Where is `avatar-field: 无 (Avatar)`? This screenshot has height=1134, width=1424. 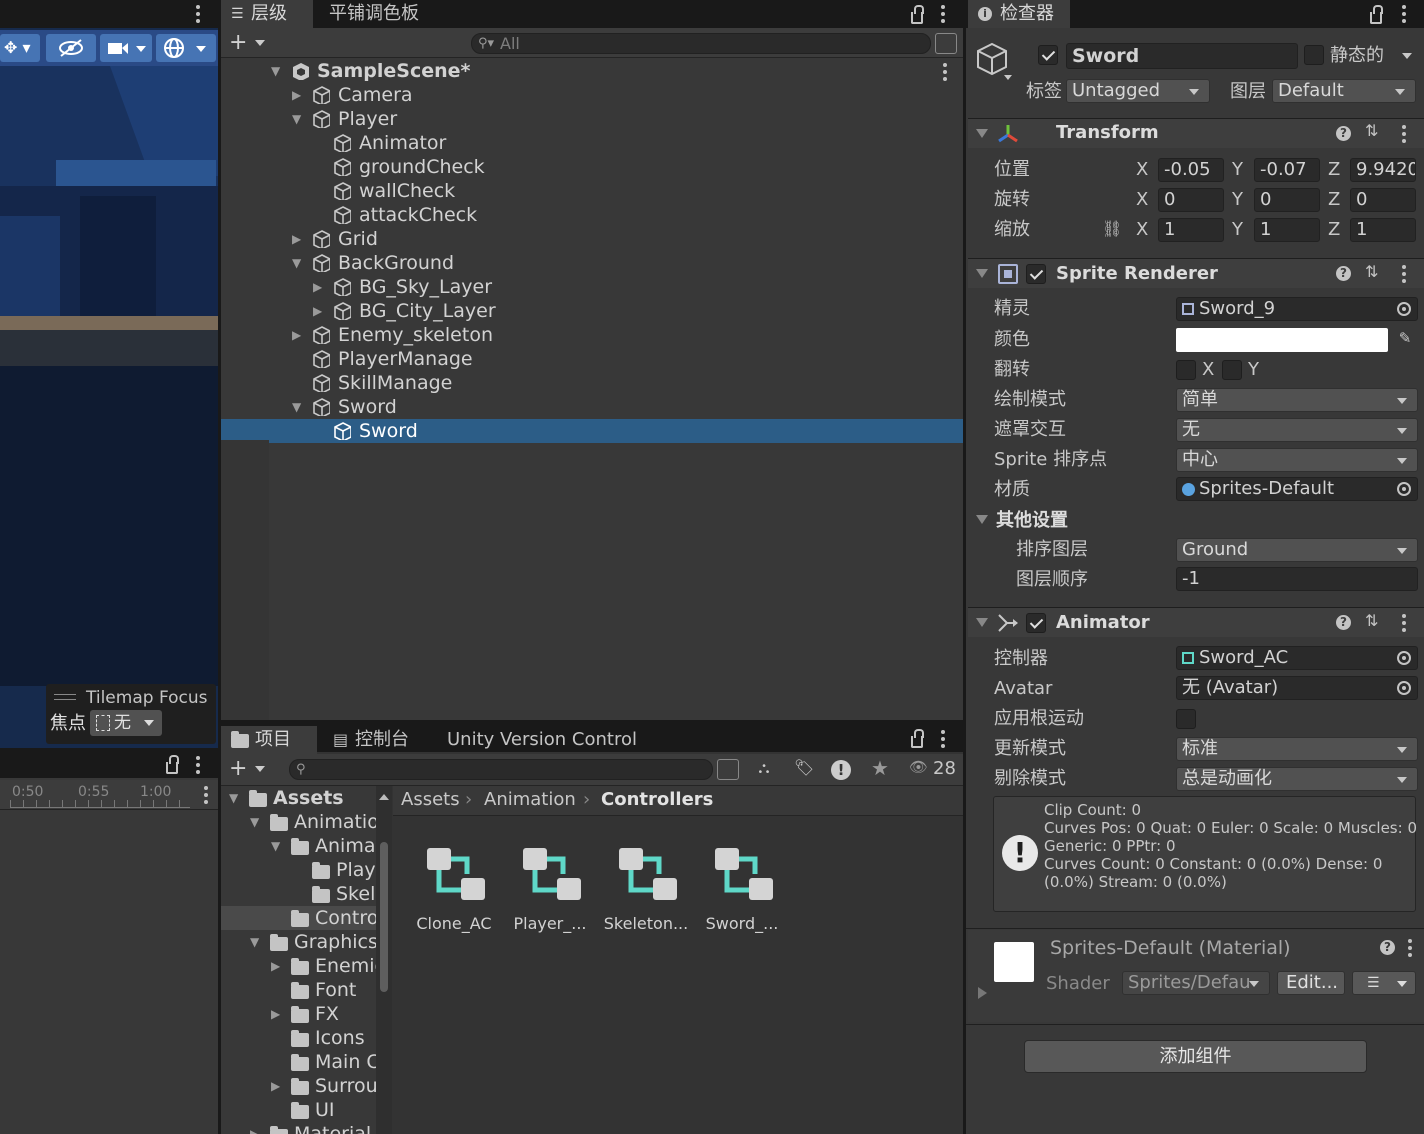 avatar-field: 无 (Avatar) is located at coordinates (1297, 688).